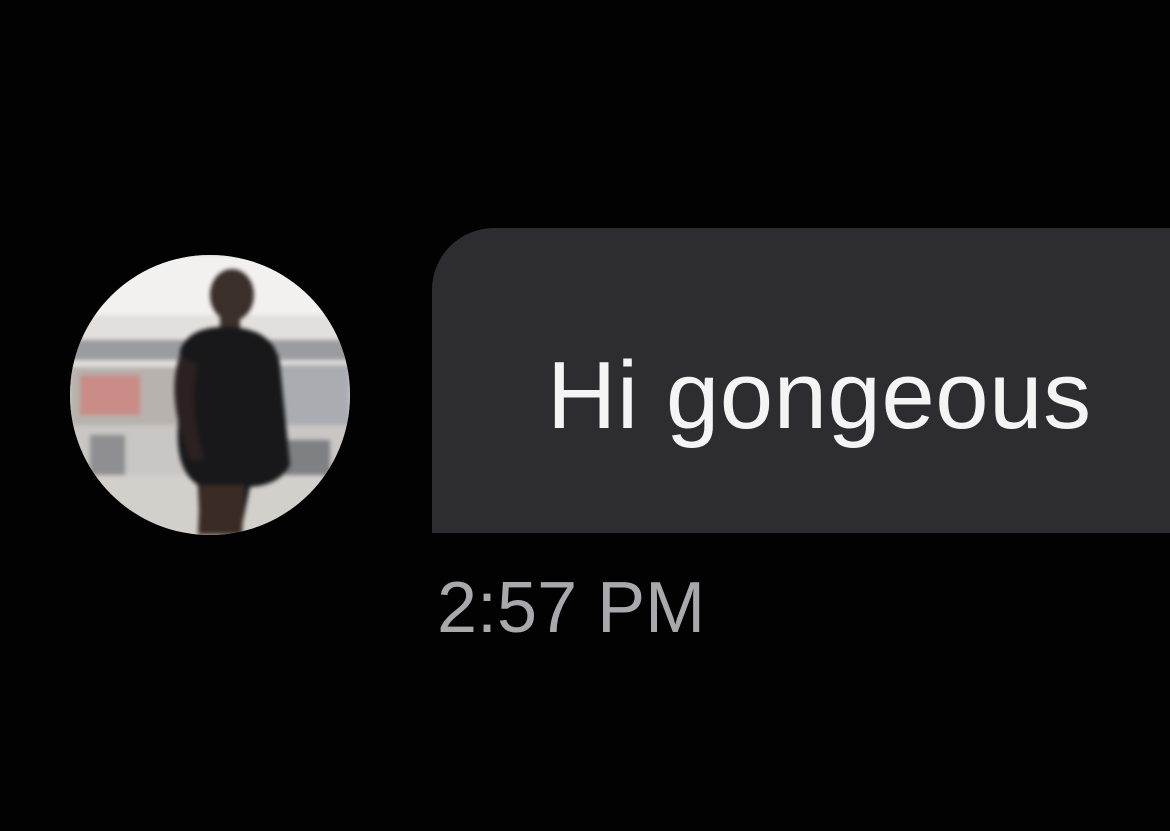  What do you see at coordinates (571, 608) in the screenshot?
I see `message-timestamp: 2:57 PM` at bounding box center [571, 608].